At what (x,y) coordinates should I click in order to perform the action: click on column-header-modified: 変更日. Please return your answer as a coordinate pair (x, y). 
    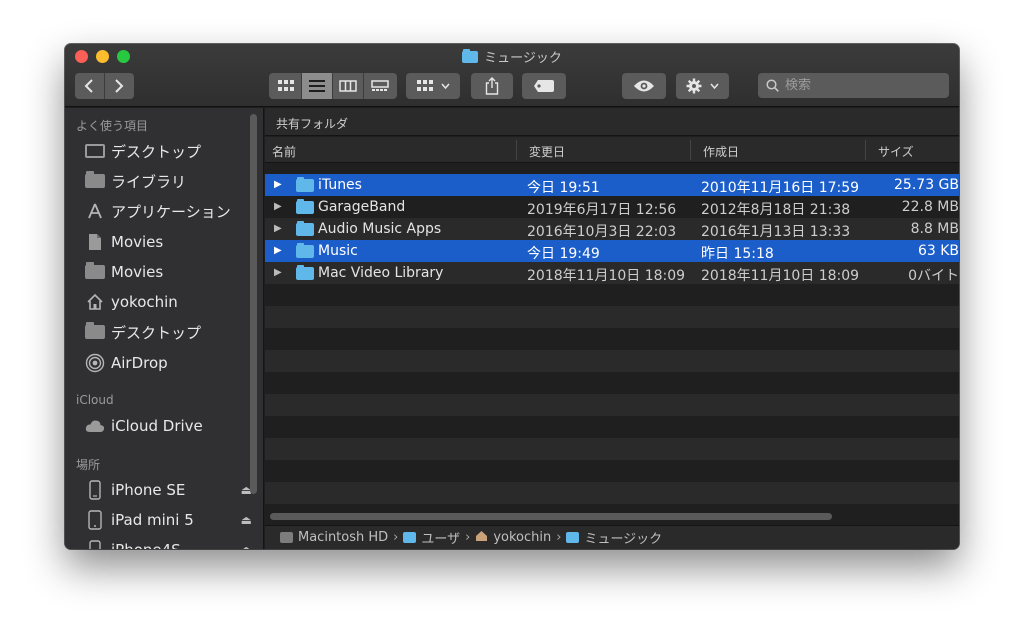
    Looking at the image, I should click on (547, 151).